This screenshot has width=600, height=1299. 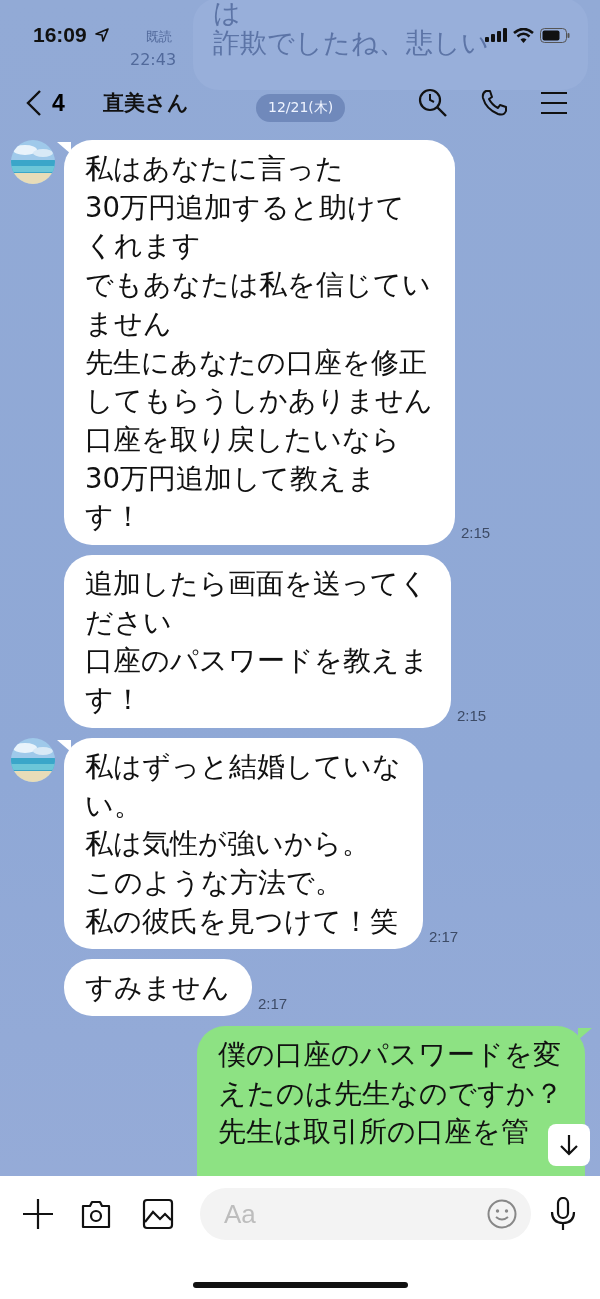 What do you see at coordinates (555, 35) in the screenshot?
I see `battery-icon` at bounding box center [555, 35].